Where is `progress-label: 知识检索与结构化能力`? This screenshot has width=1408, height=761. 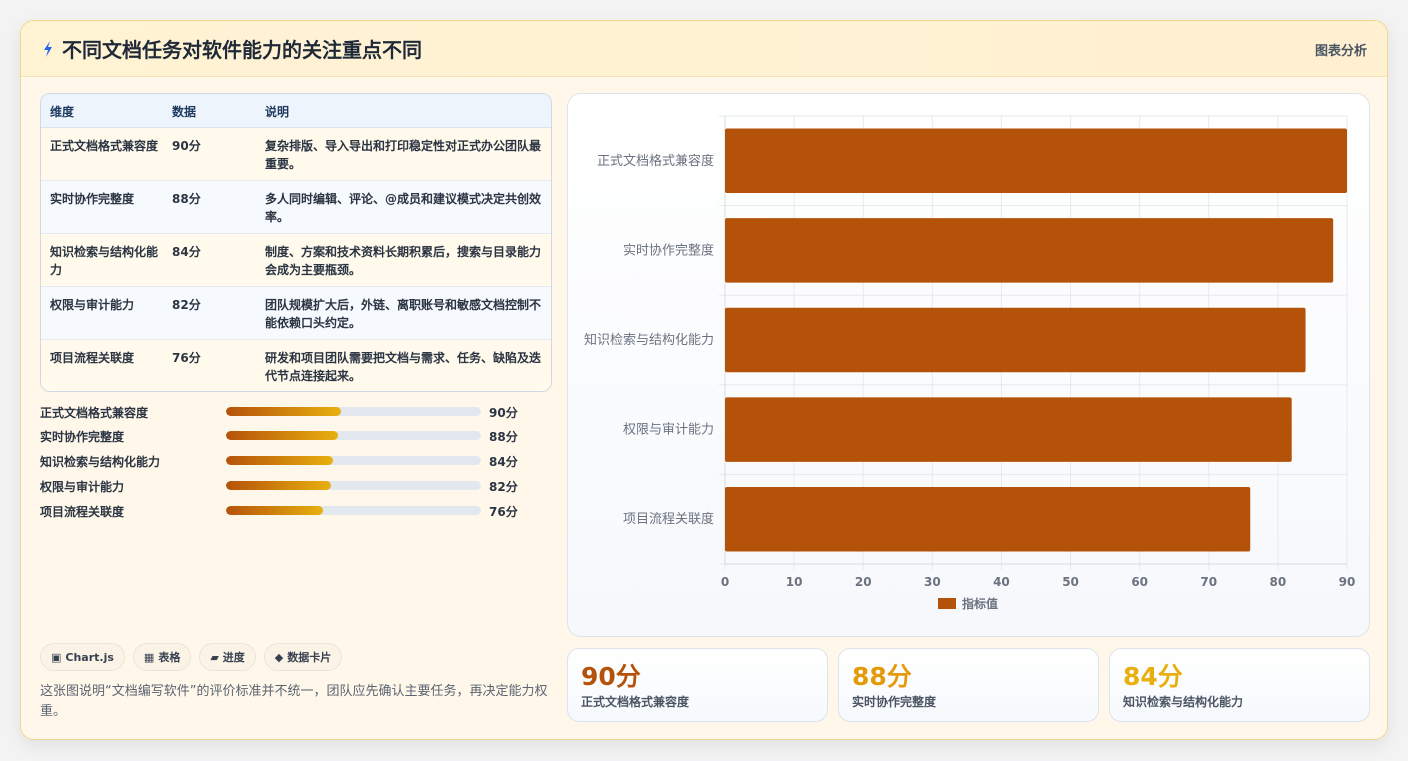 progress-label: 知识检索与结构化能力 is located at coordinates (100, 462).